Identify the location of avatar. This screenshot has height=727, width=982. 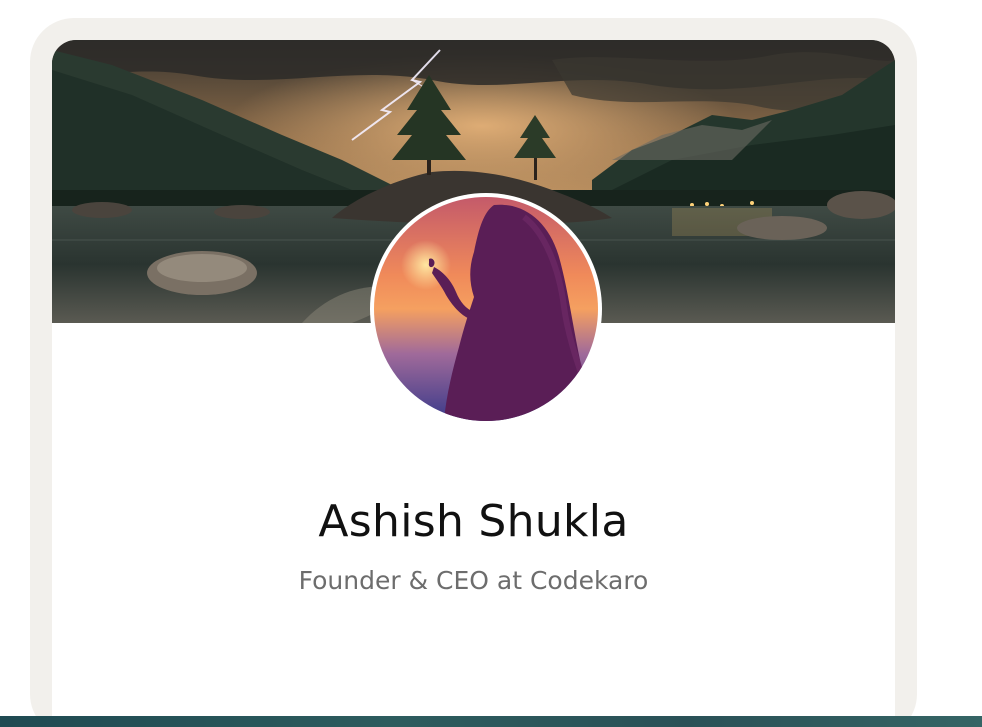
(486, 309).